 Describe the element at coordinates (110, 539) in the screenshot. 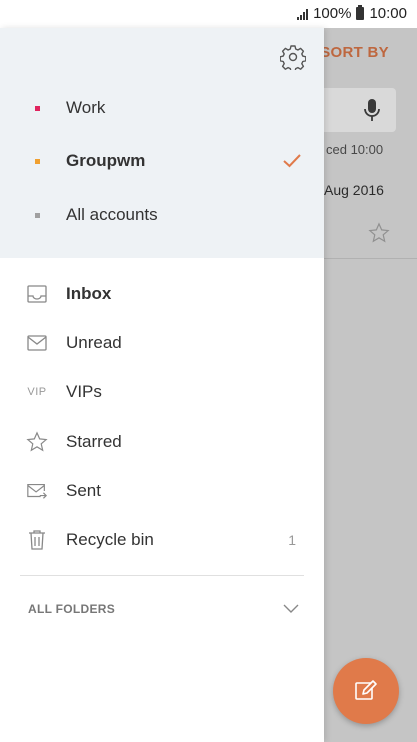

I see `folder-label: Recycle bin` at that location.